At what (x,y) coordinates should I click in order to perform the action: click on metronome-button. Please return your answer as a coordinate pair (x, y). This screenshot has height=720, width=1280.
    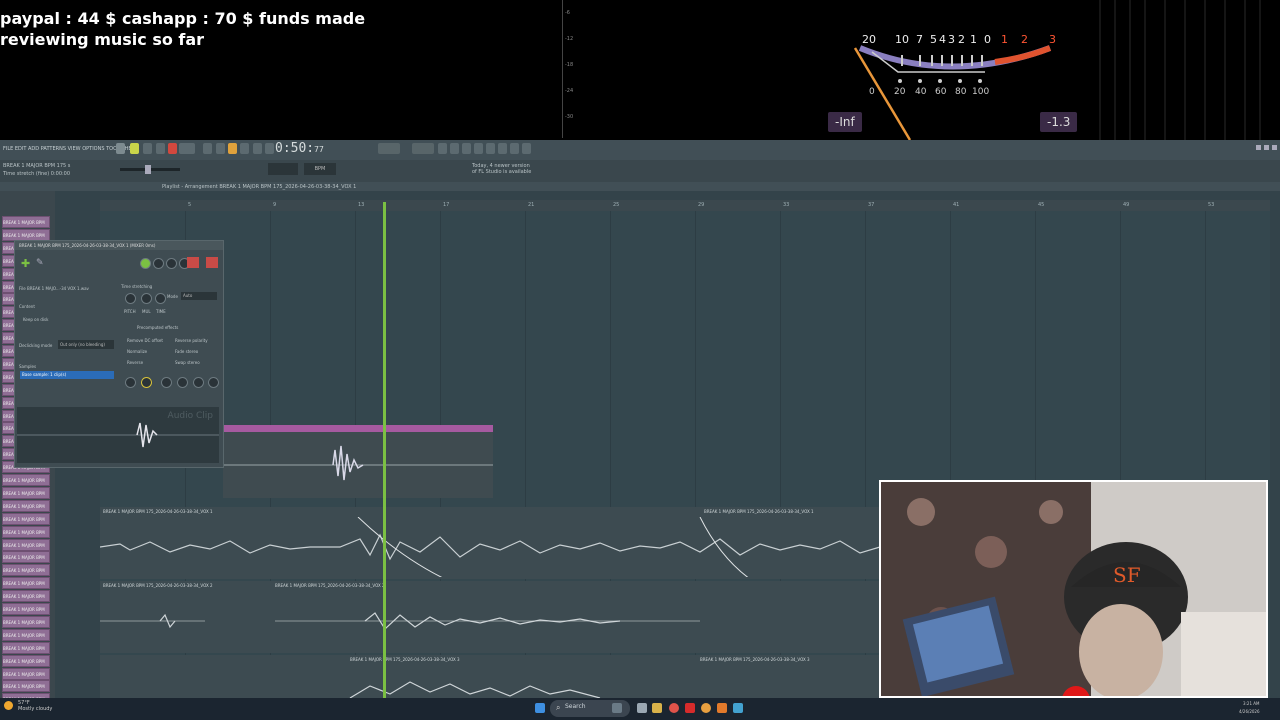
    Looking at the image, I should click on (207, 148).